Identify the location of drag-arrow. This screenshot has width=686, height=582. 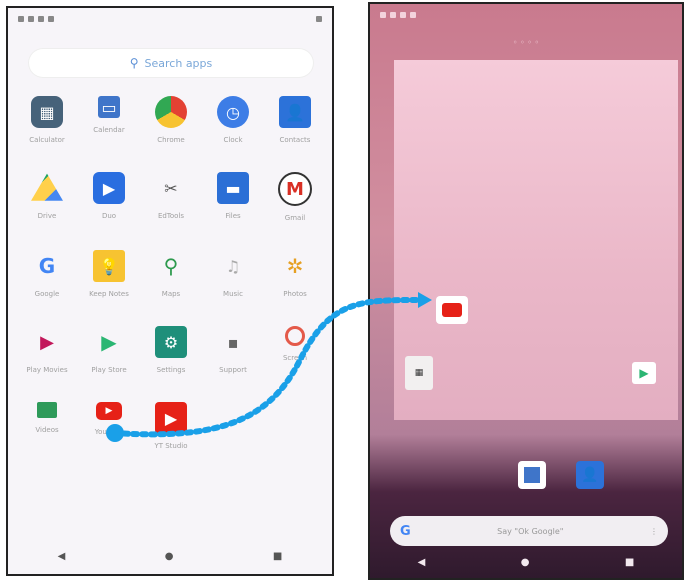
(269, 367).